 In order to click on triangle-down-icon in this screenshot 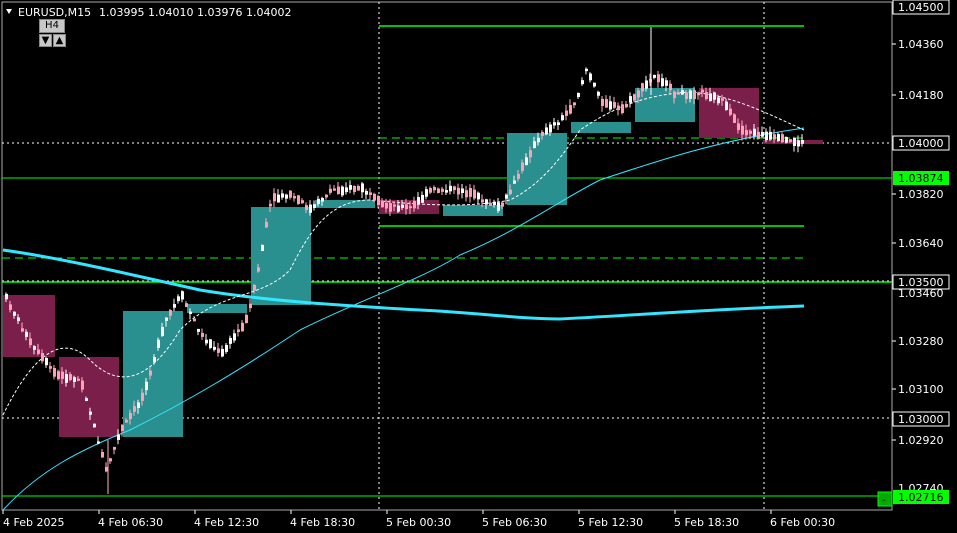, I will do `click(9, 11)`.